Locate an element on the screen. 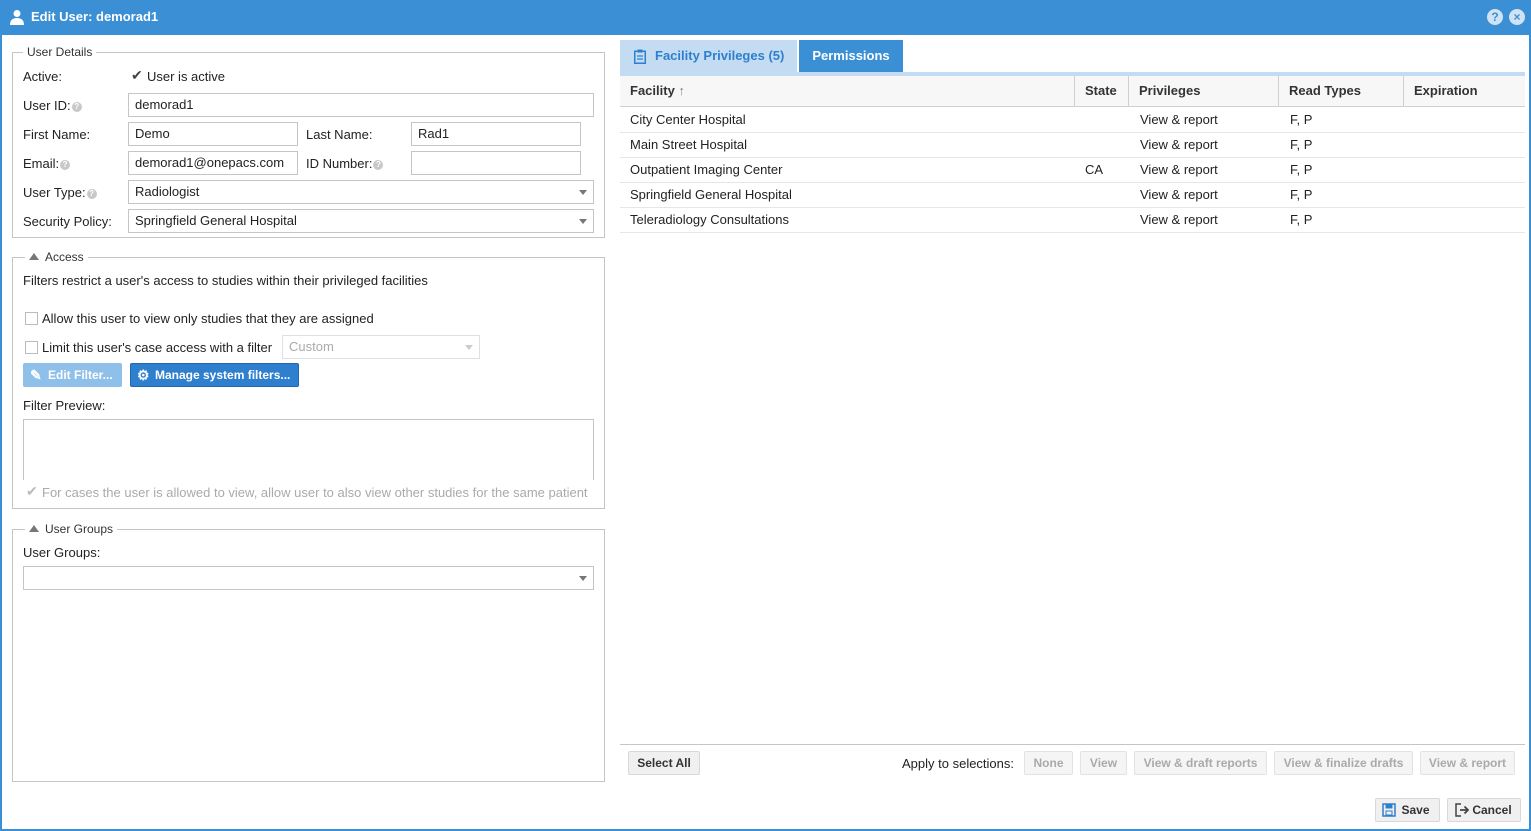  column-header-privileges: Privileges is located at coordinates (1204, 91).